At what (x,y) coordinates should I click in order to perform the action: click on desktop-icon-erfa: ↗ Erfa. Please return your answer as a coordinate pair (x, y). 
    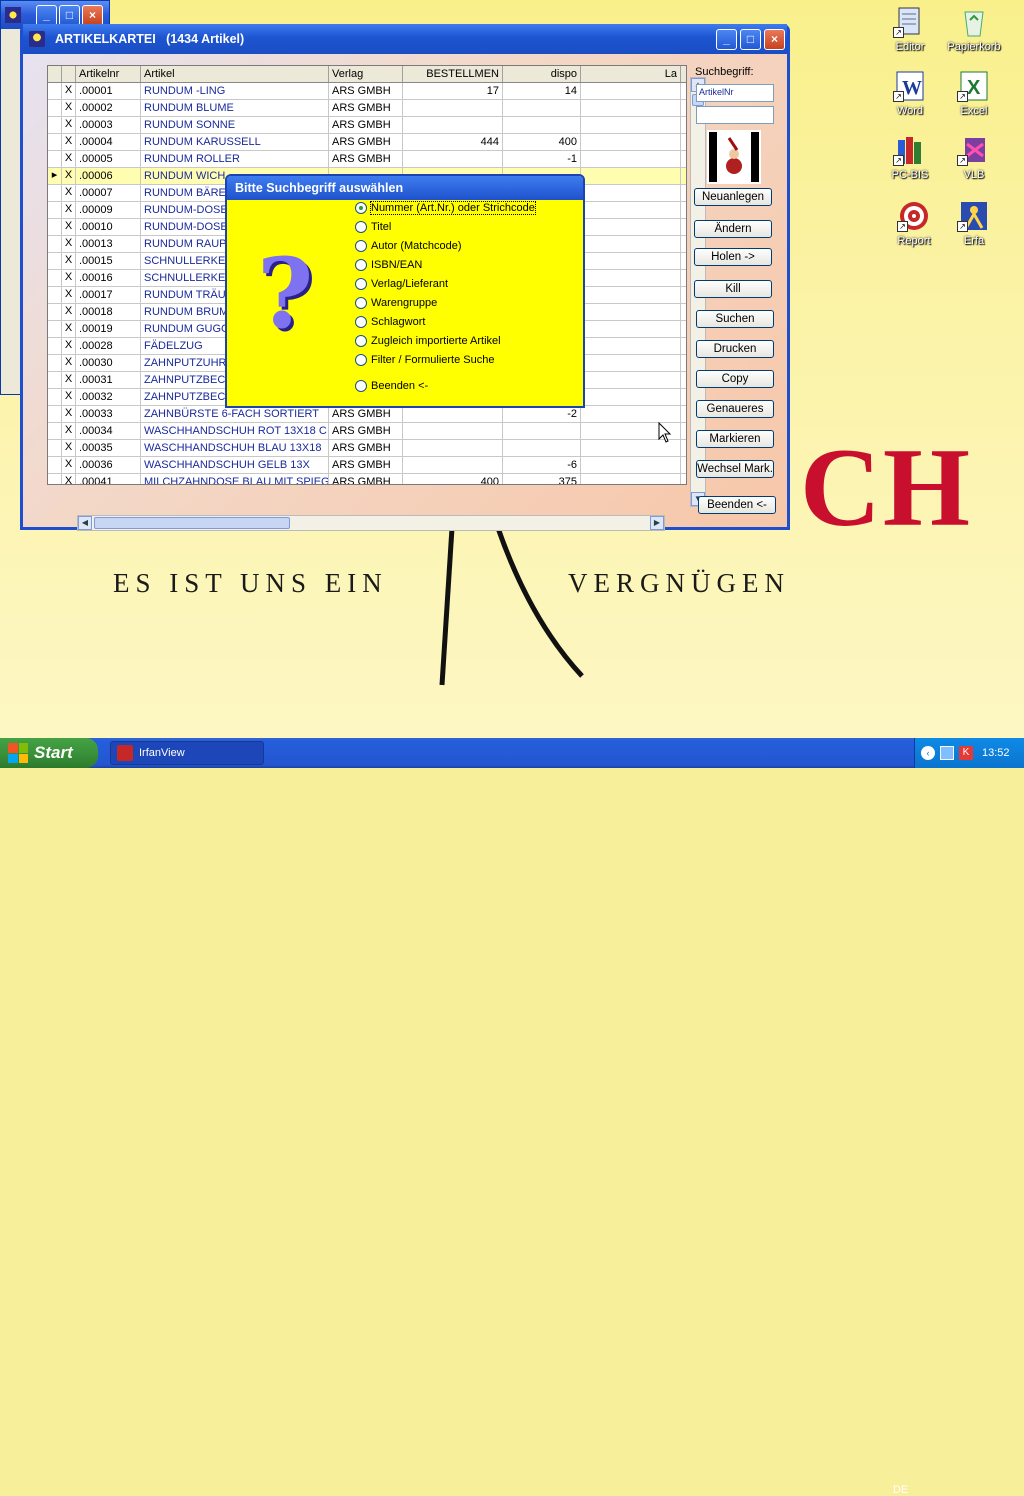
    Looking at the image, I should click on (974, 223).